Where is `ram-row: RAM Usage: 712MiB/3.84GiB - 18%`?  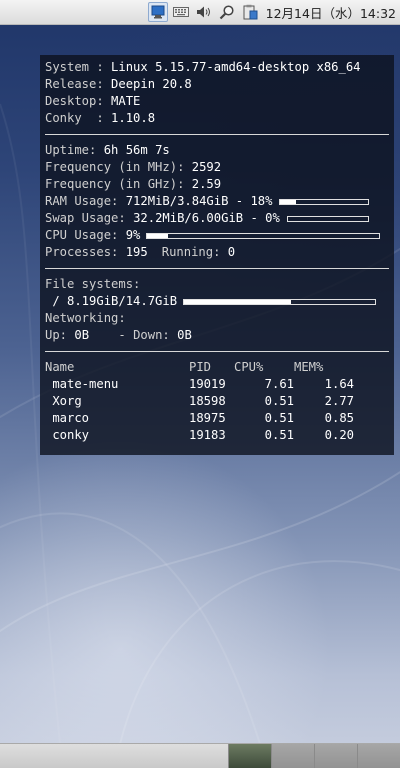
ram-row: RAM Usage: 712MiB/3.84GiB - 18% is located at coordinates (217, 201).